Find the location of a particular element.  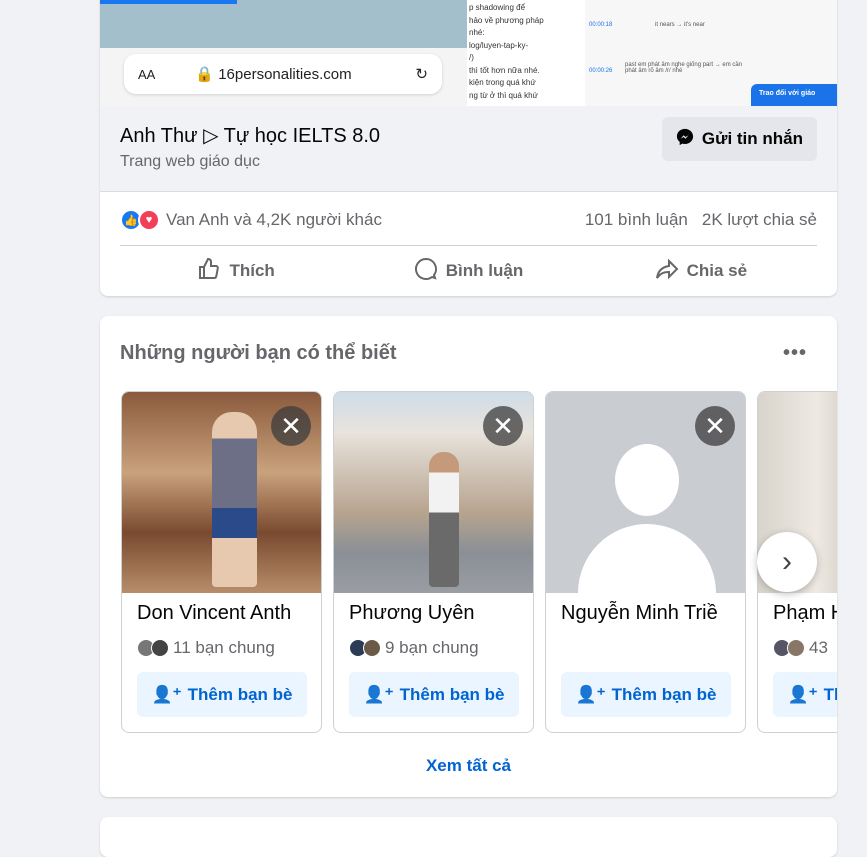

active-indicator is located at coordinates (168, 2).